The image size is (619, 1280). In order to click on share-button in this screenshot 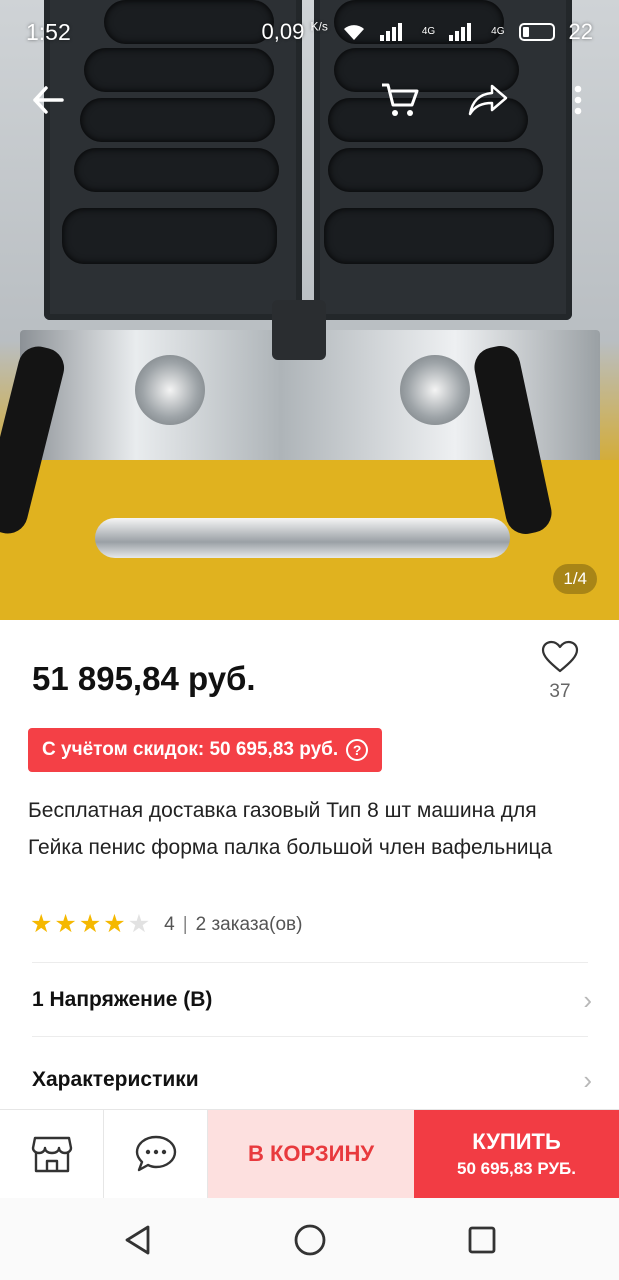, I will do `click(488, 100)`.